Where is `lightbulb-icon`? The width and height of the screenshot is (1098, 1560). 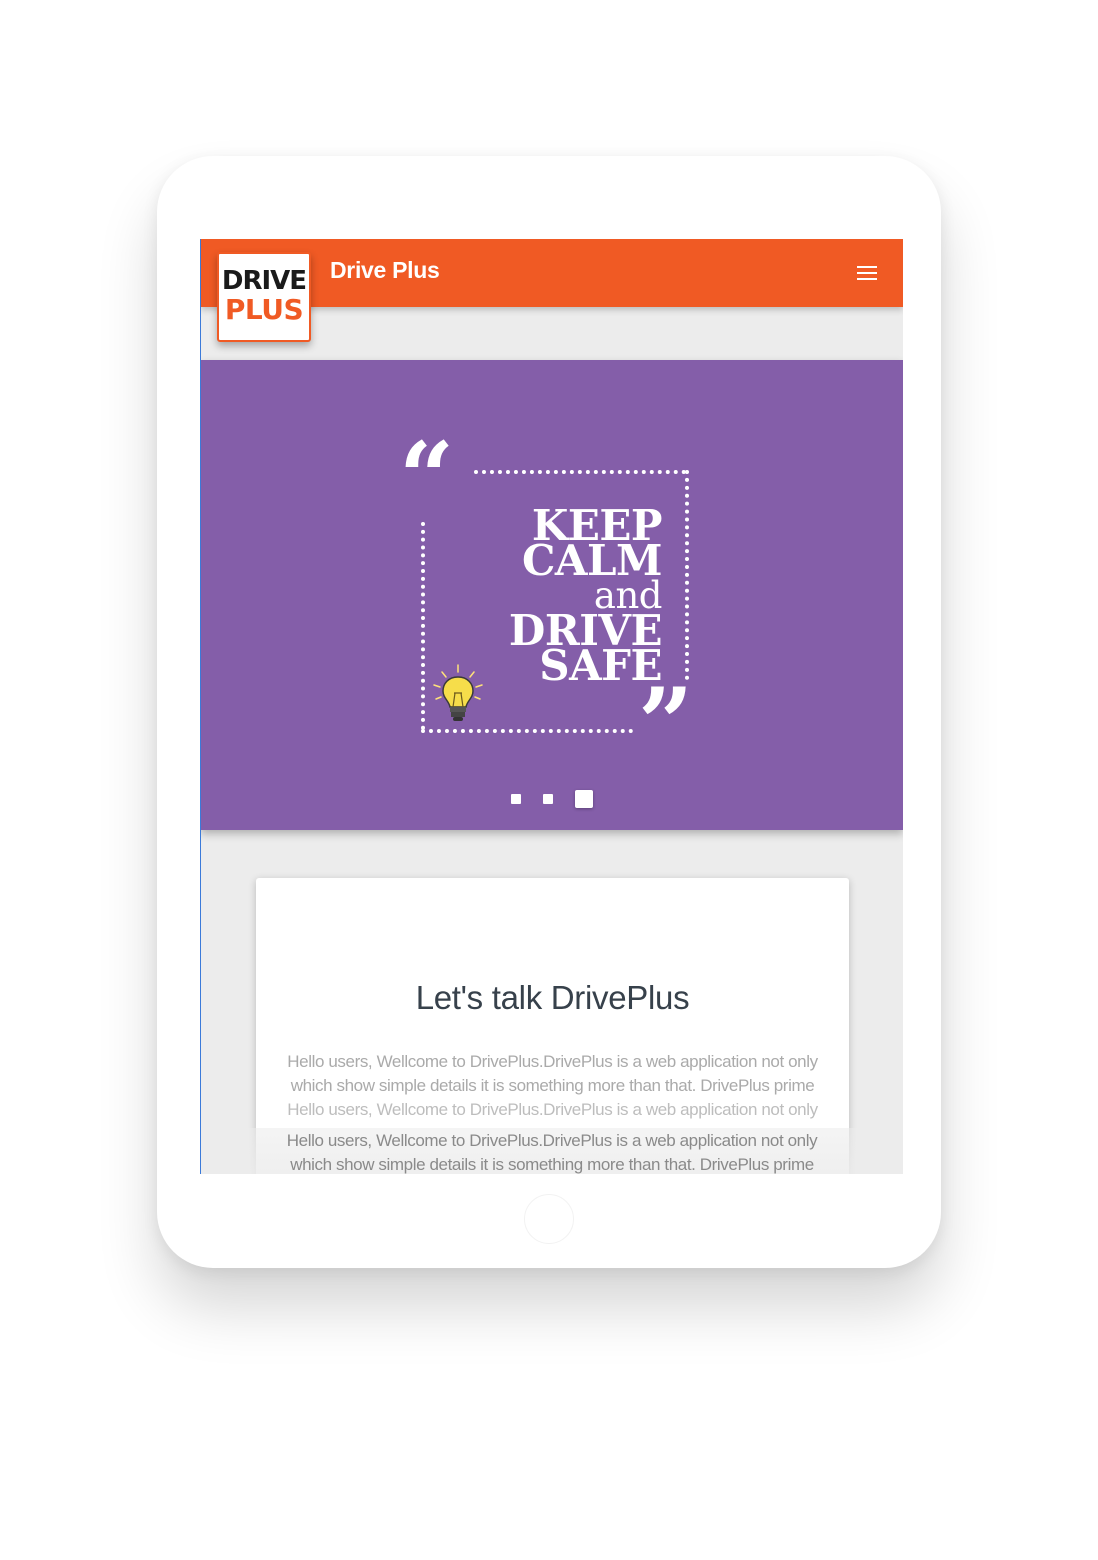 lightbulb-icon is located at coordinates (458, 692).